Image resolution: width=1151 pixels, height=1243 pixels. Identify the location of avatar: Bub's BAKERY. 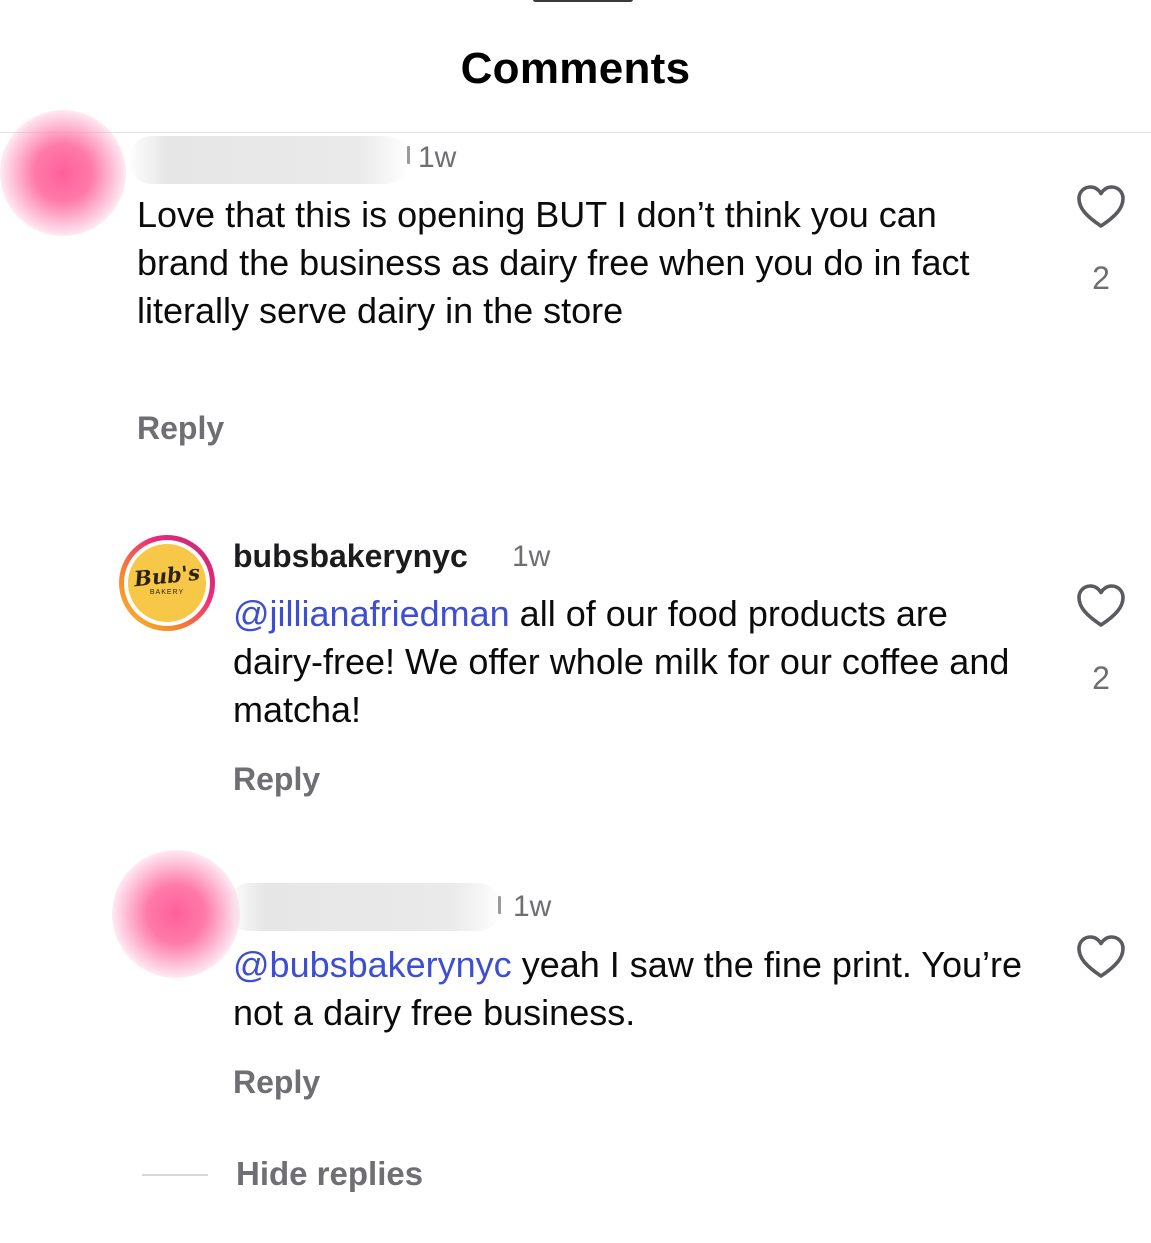
(167, 583).